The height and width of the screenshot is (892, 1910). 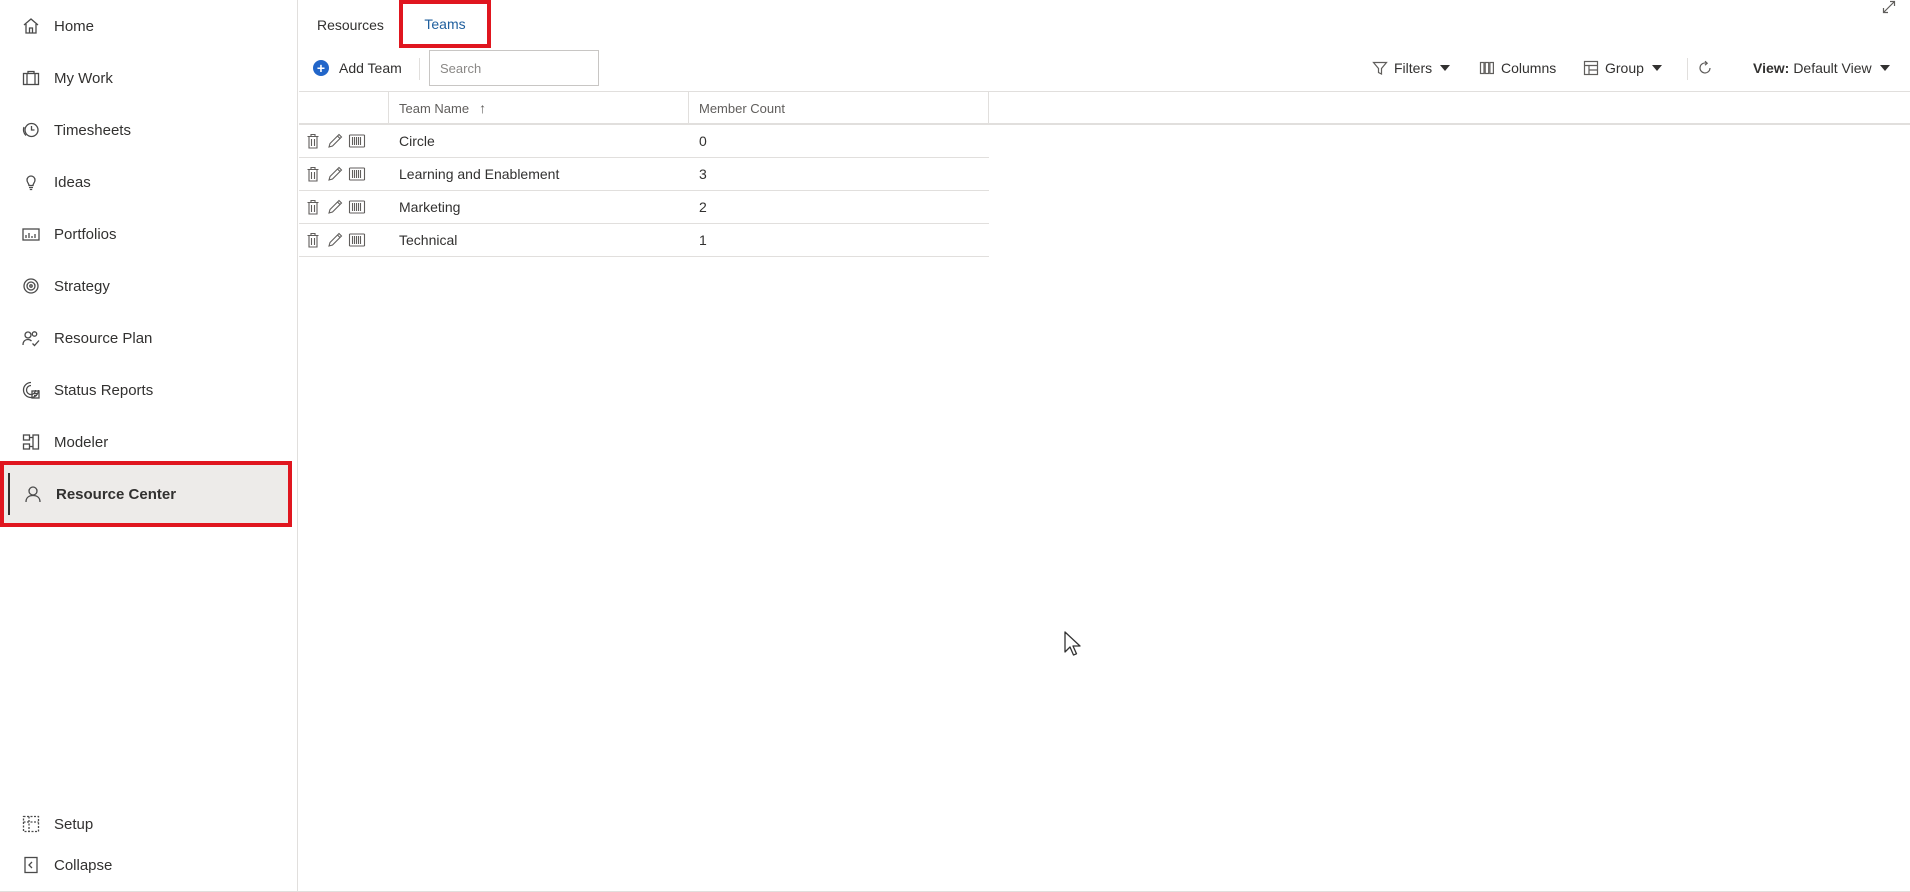 What do you see at coordinates (31, 182) in the screenshot?
I see `lightbulb-icon` at bounding box center [31, 182].